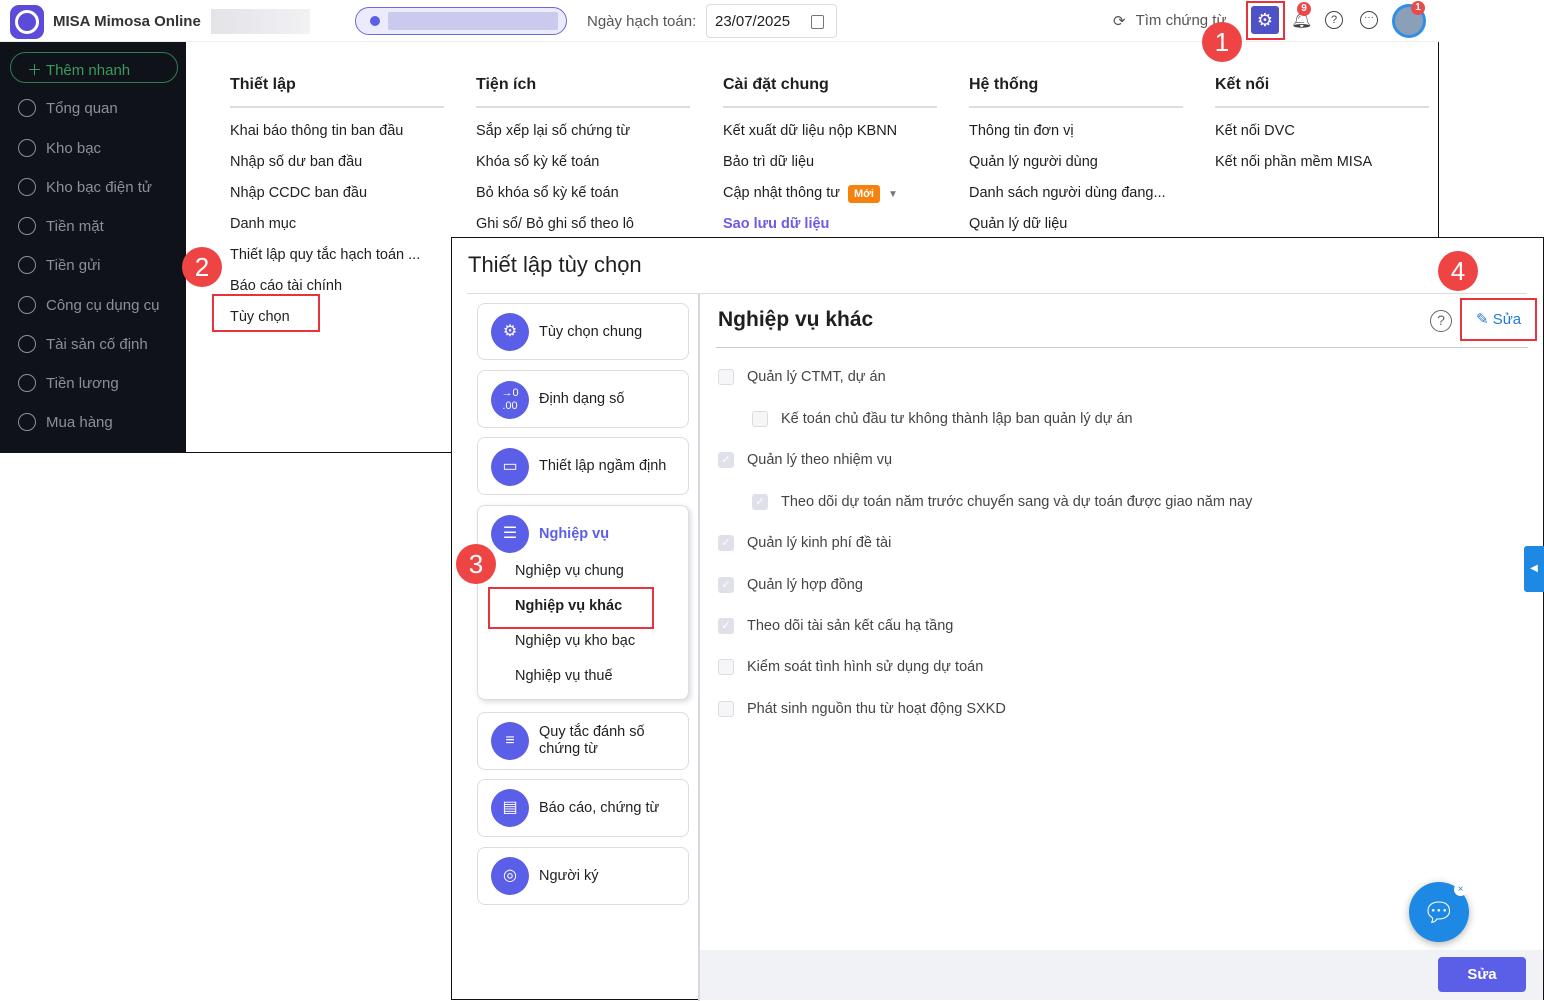  Describe the element at coordinates (603, 466) in the screenshot. I see `nav-label: Thiết lập ngầm định` at that location.